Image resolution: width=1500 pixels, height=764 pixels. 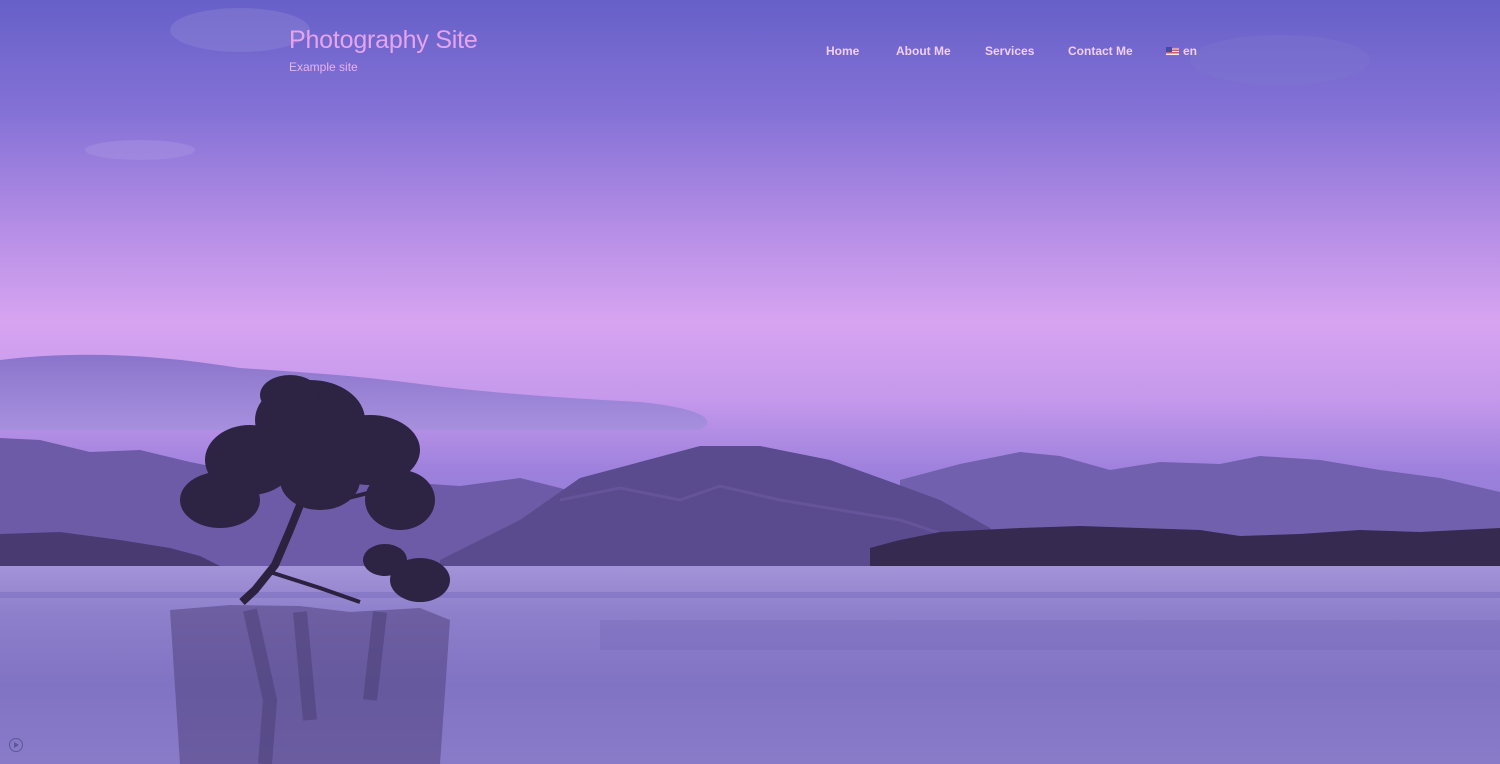 I want to click on language-switcher: en, so click(x=1181, y=51).